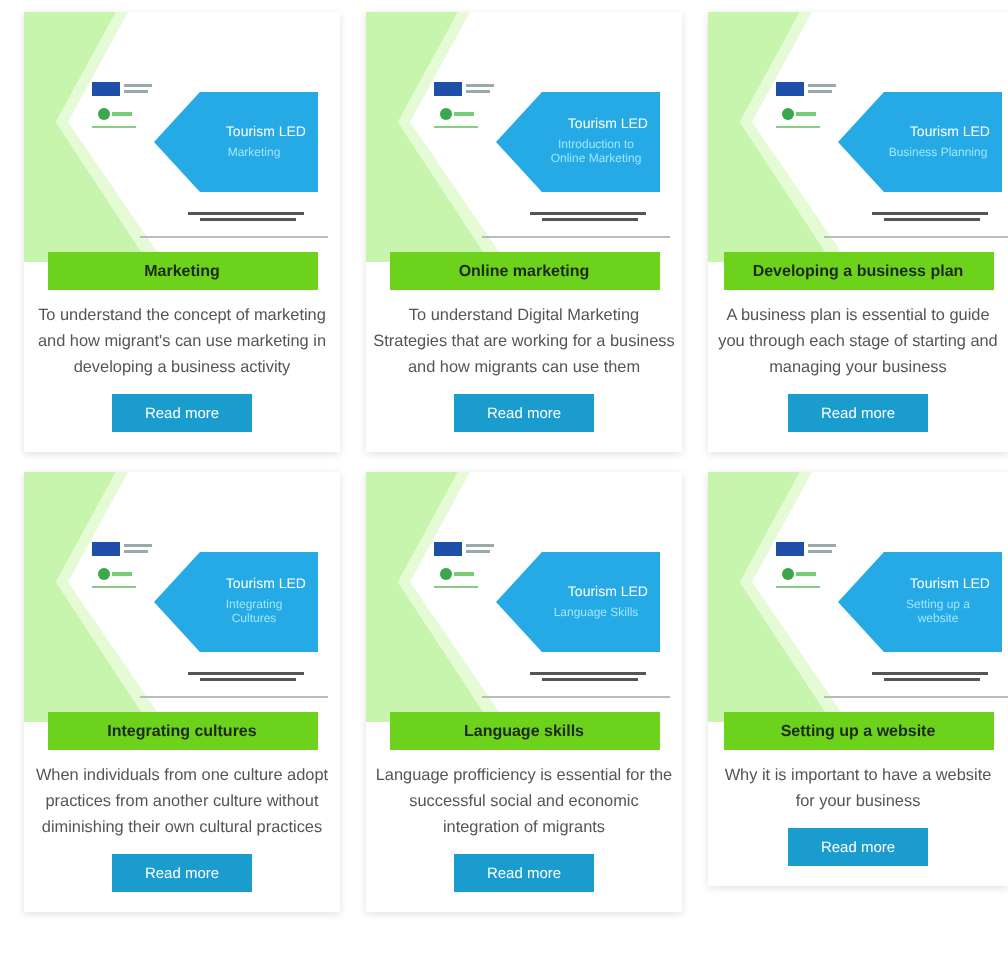 The height and width of the screenshot is (966, 1008). I want to click on card-title: Online marketing, so click(524, 271).